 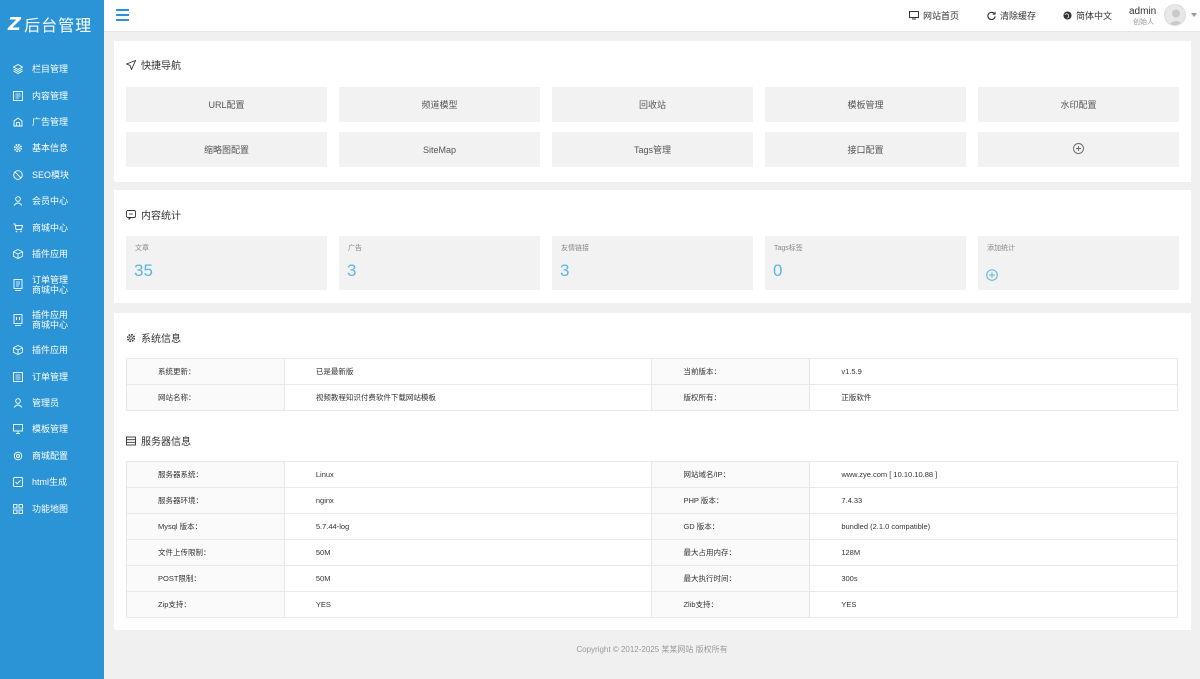 I want to click on info-key: 当前版本：, so click(x=731, y=371).